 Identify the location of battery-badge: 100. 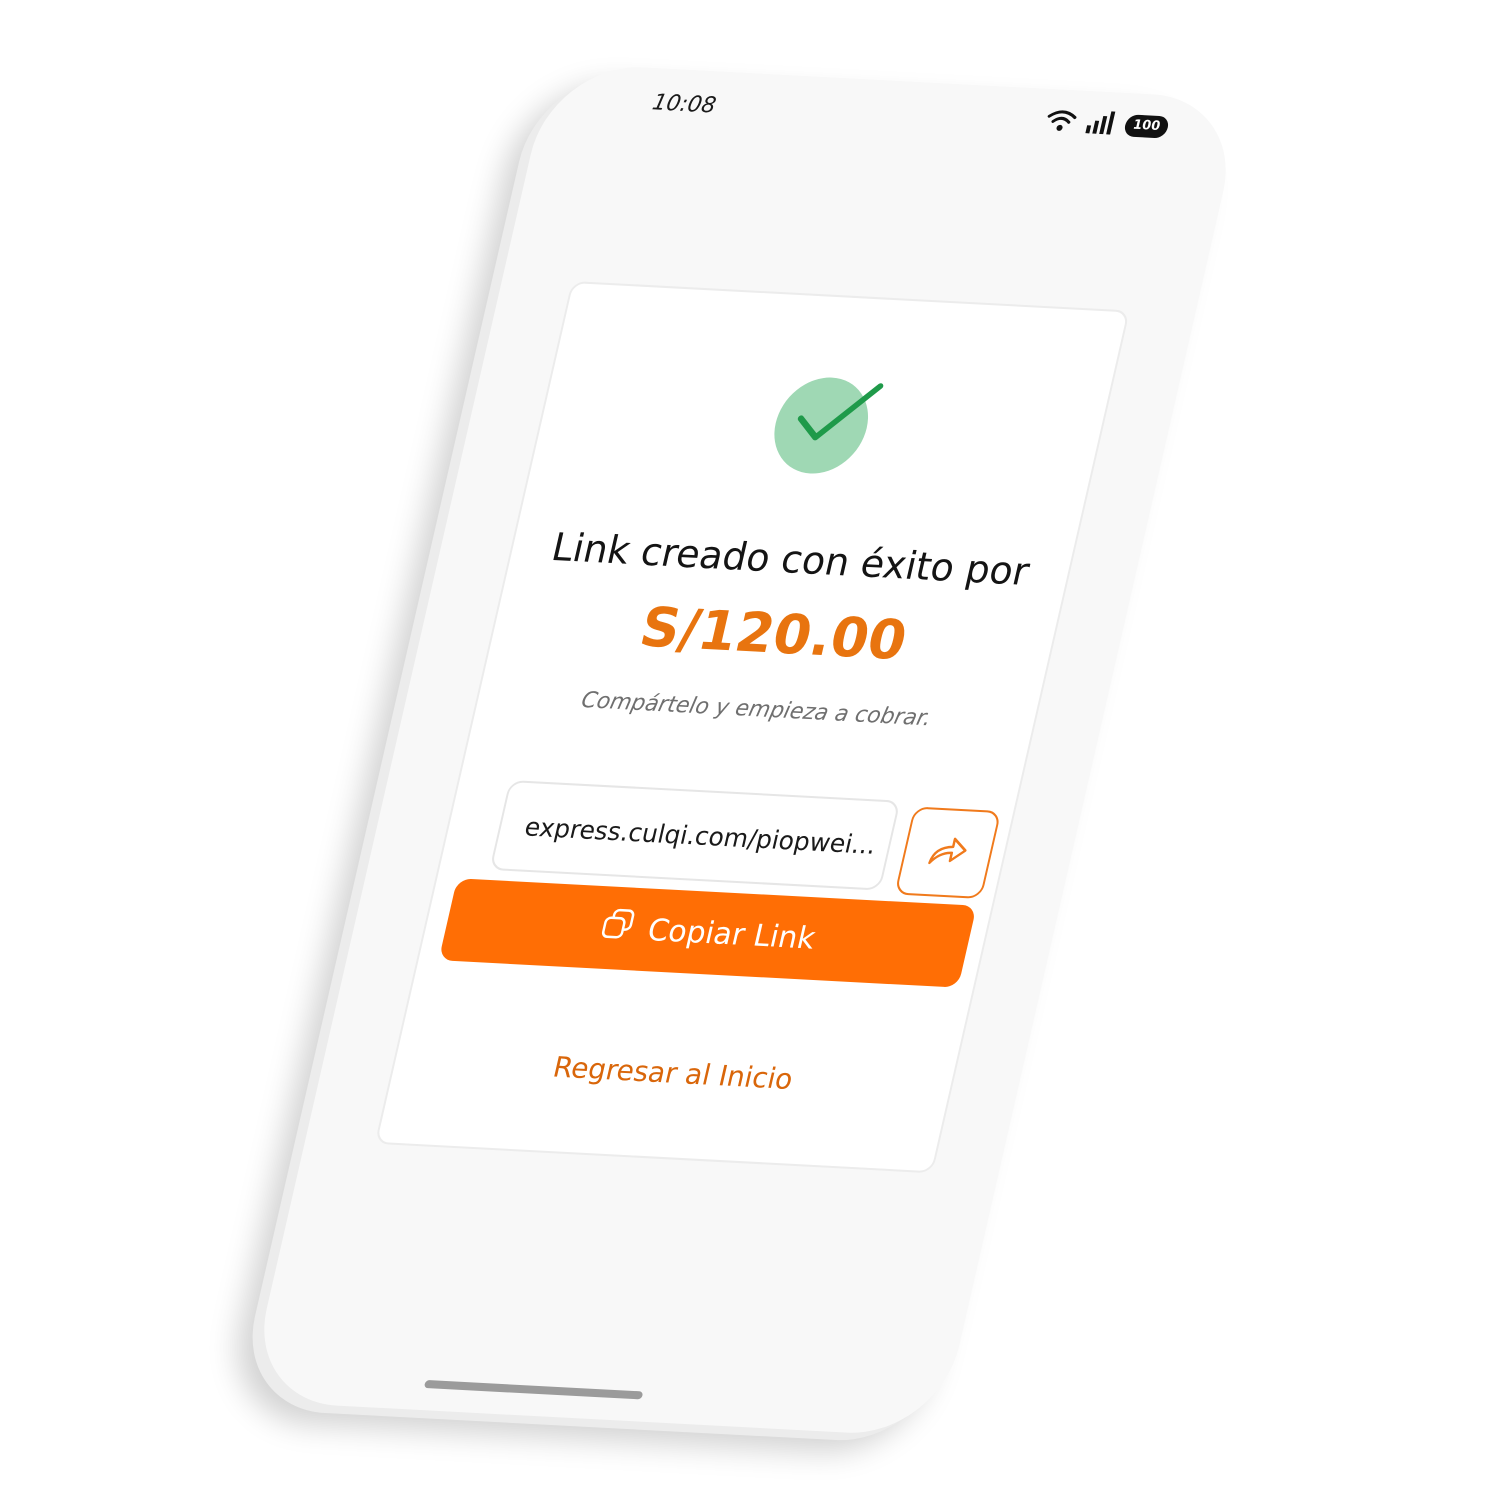
(1146, 126).